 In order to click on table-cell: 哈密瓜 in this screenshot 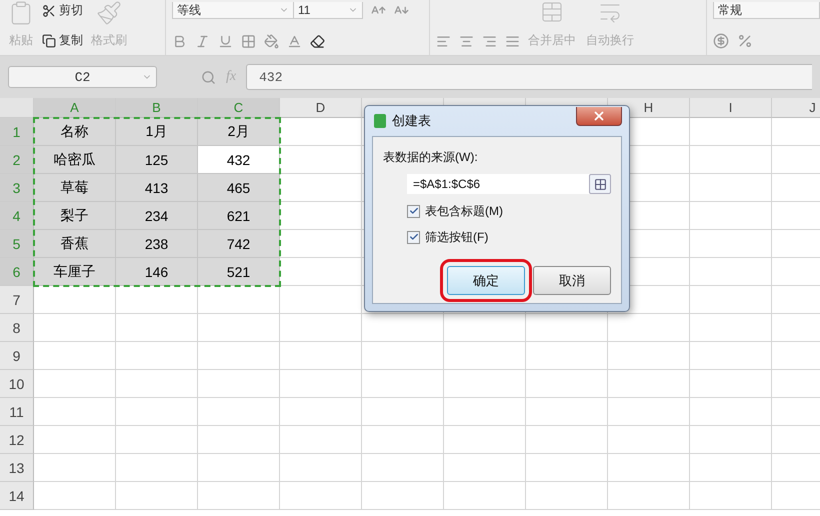, I will do `click(75, 160)`.